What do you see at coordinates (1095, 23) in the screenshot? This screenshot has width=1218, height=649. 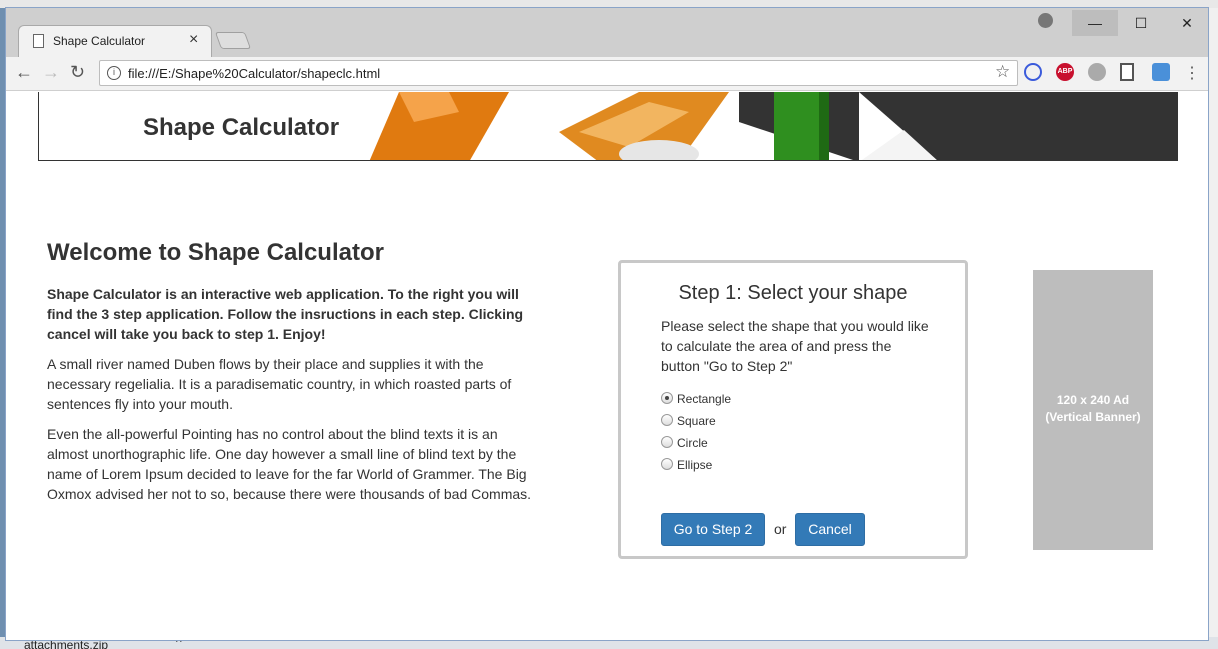 I see `minimize-button: —` at bounding box center [1095, 23].